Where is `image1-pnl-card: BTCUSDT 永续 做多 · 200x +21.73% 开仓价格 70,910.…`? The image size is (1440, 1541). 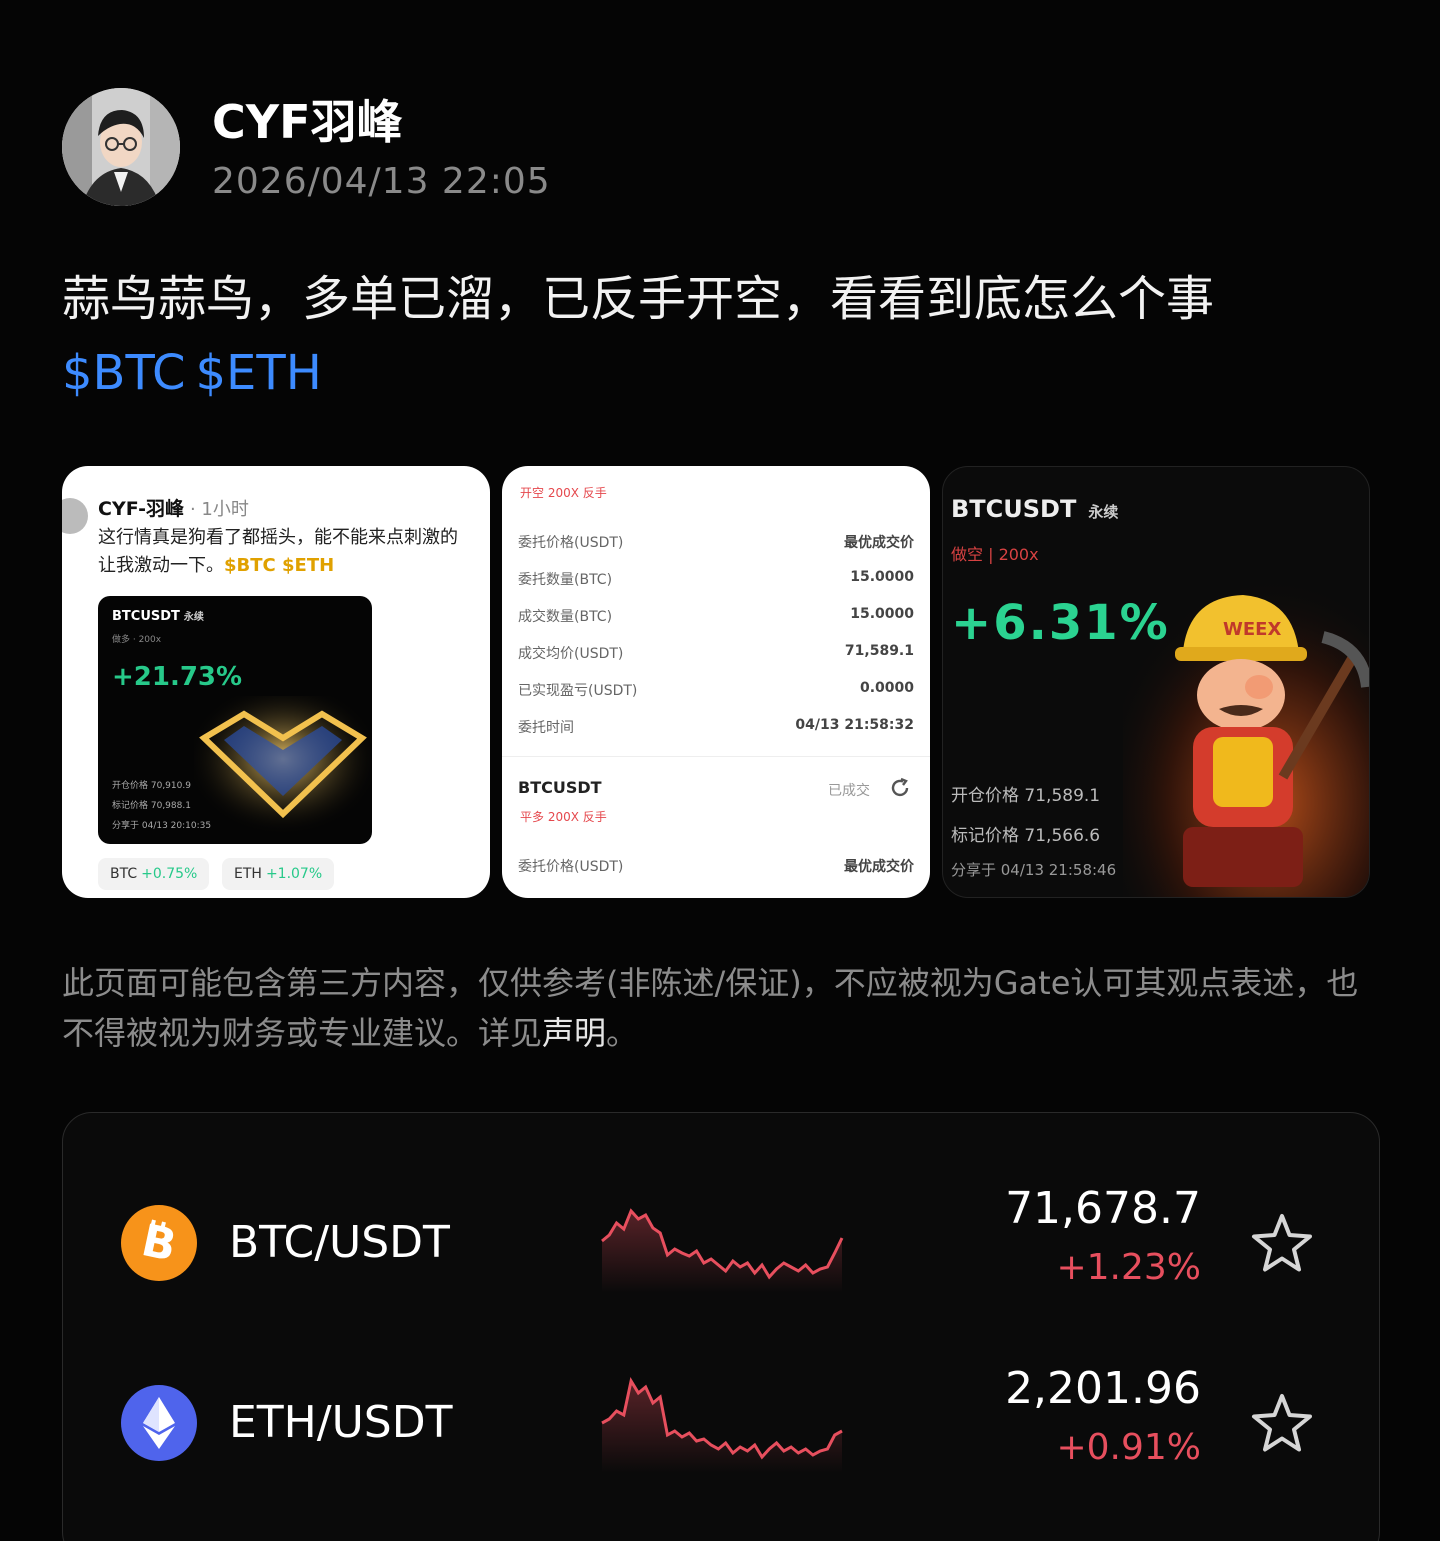 image1-pnl-card: BTCUSDT 永续 做多 · 200x +21.73% 开仓价格 70,910.… is located at coordinates (235, 720).